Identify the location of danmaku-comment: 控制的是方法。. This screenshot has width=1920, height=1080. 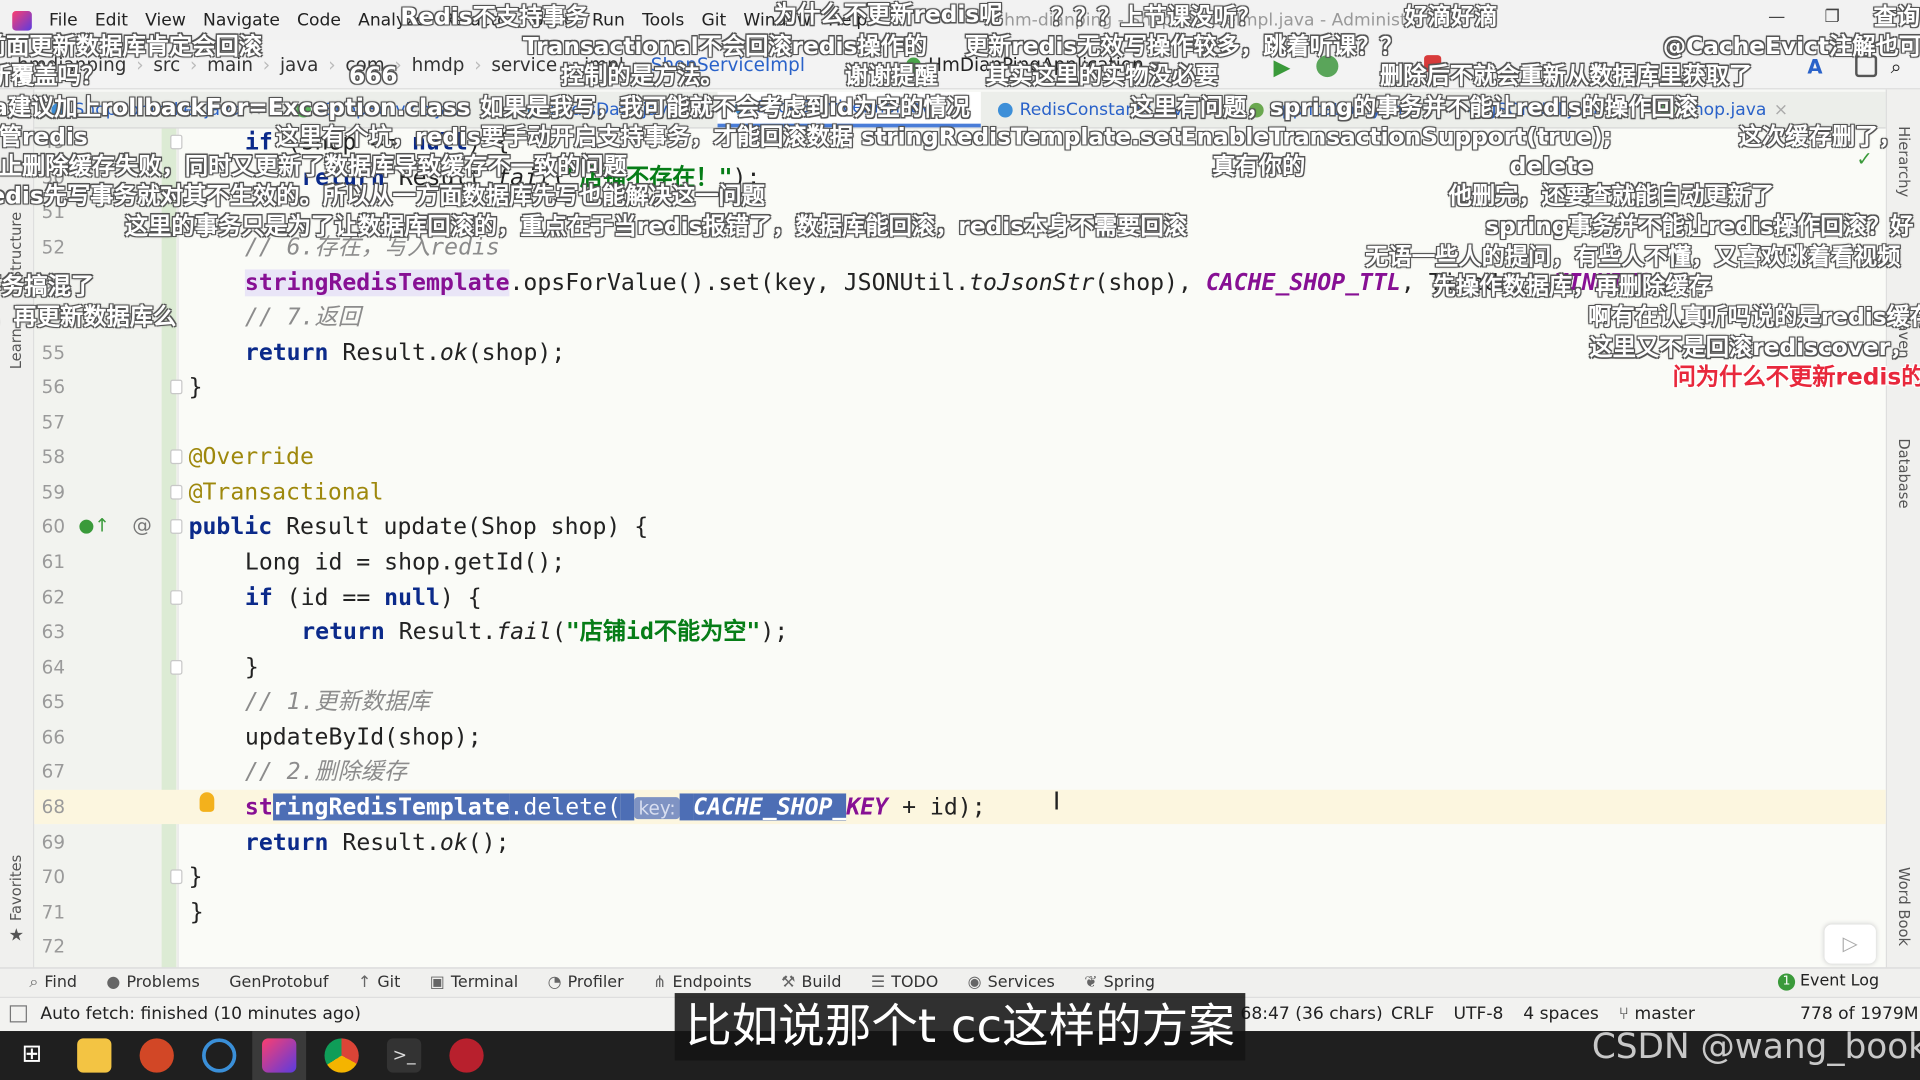
(642, 76).